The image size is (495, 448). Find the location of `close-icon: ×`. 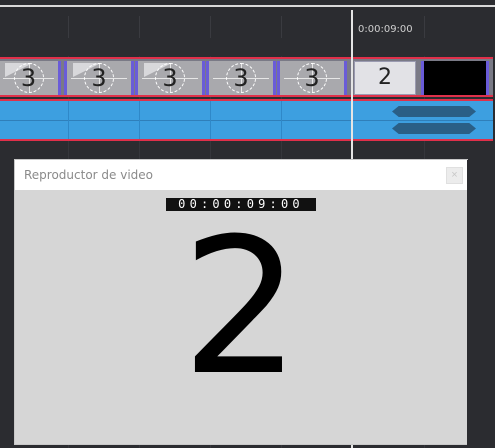

close-icon: × is located at coordinates (454, 175).